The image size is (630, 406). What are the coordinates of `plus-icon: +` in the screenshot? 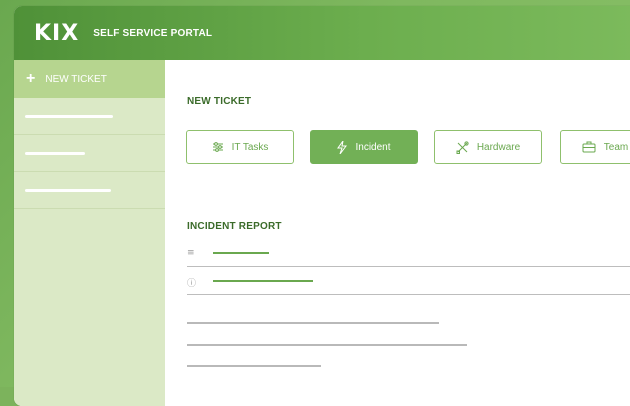 It's located at (31, 78).